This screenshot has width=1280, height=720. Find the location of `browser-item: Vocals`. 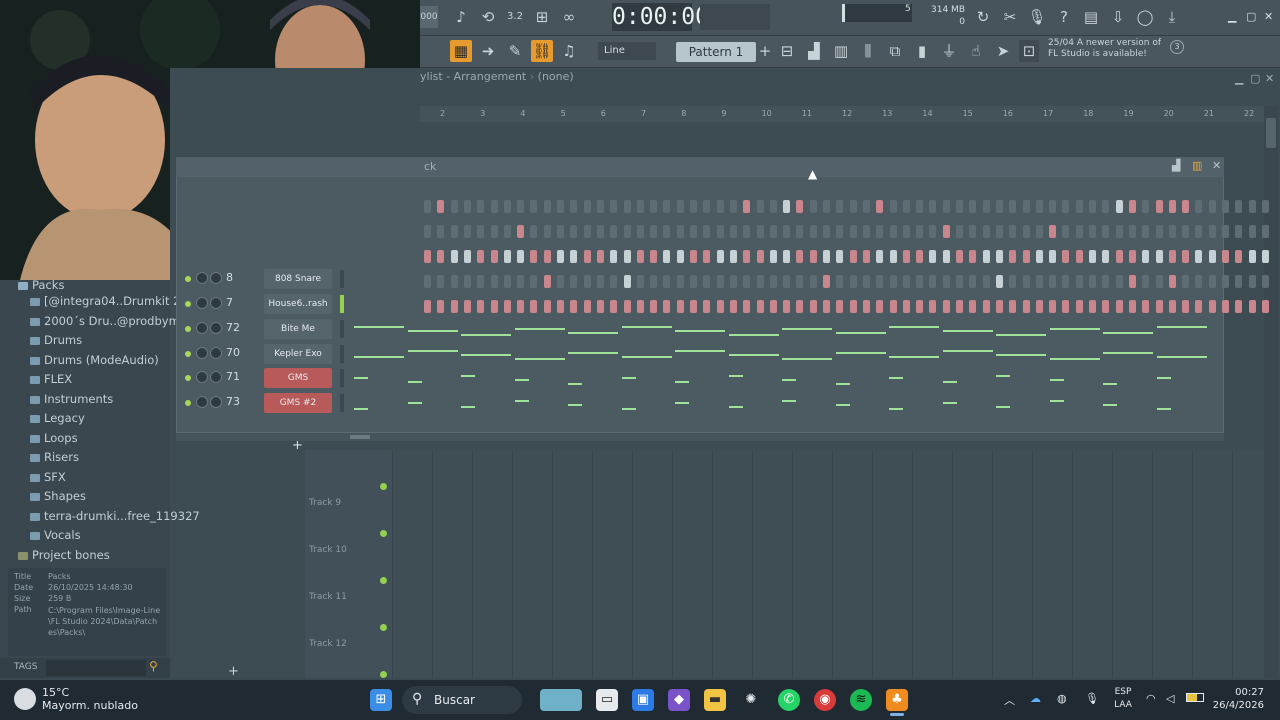

browser-item: Vocals is located at coordinates (62, 535).